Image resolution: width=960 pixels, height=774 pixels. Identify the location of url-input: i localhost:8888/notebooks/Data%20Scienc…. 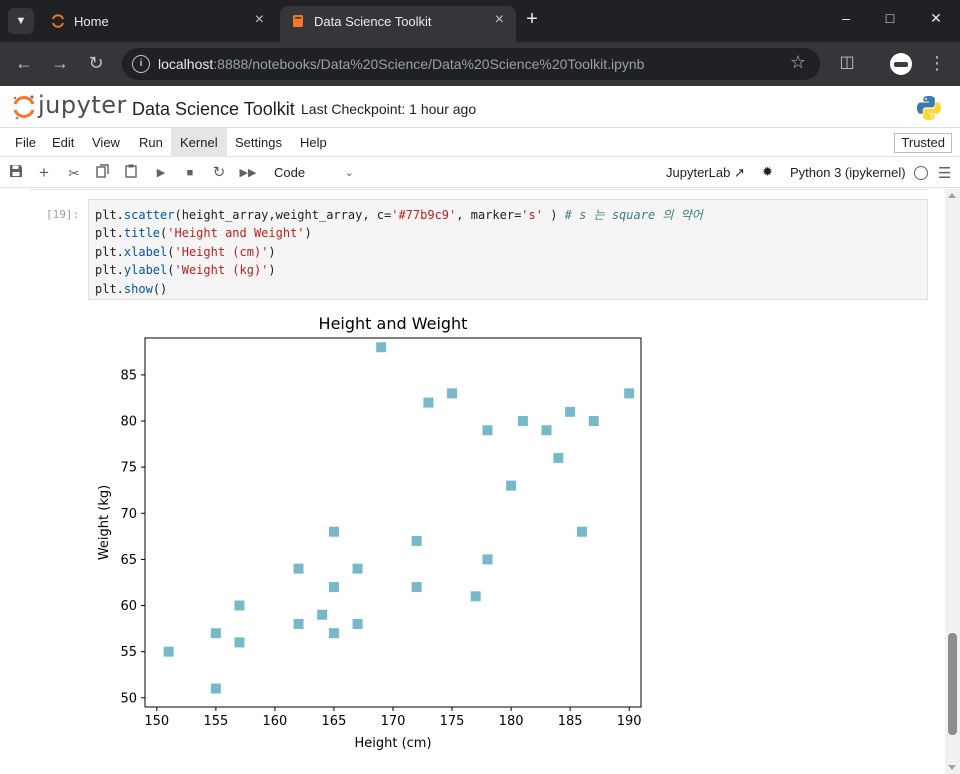
(471, 64).